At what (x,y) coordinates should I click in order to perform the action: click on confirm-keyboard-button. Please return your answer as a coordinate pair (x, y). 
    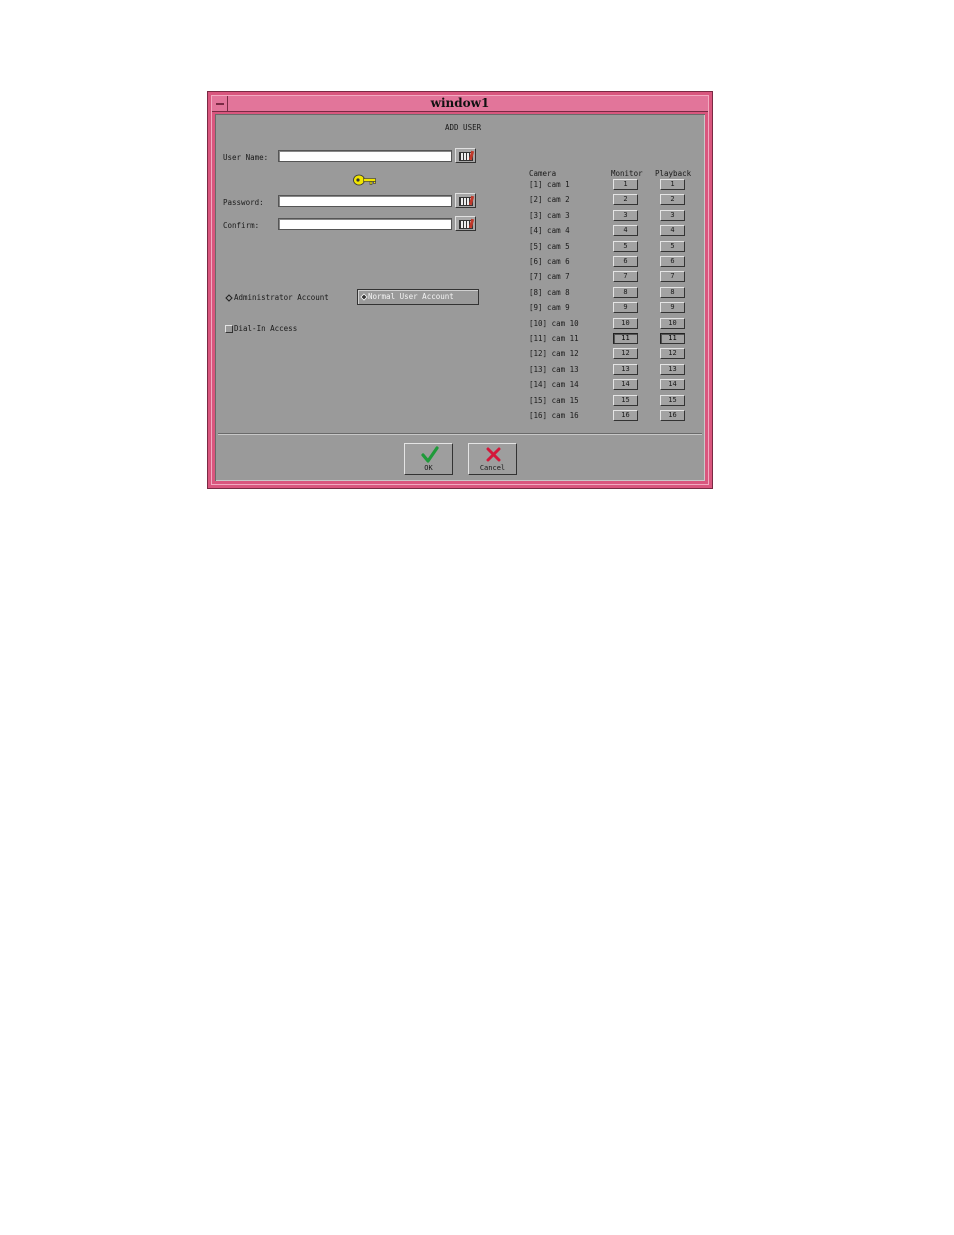
    Looking at the image, I should click on (465, 223).